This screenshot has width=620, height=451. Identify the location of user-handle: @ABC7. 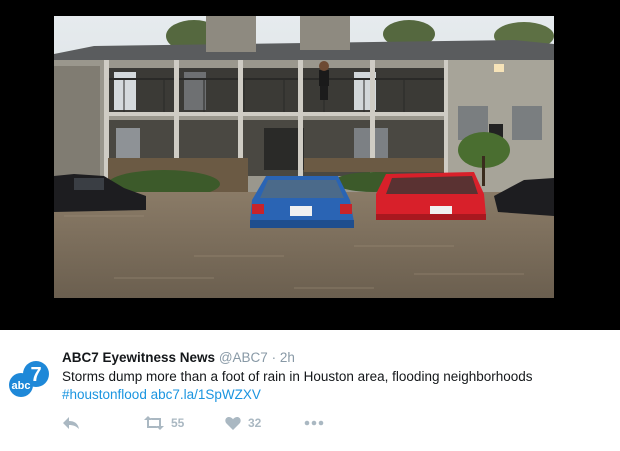
(243, 357).